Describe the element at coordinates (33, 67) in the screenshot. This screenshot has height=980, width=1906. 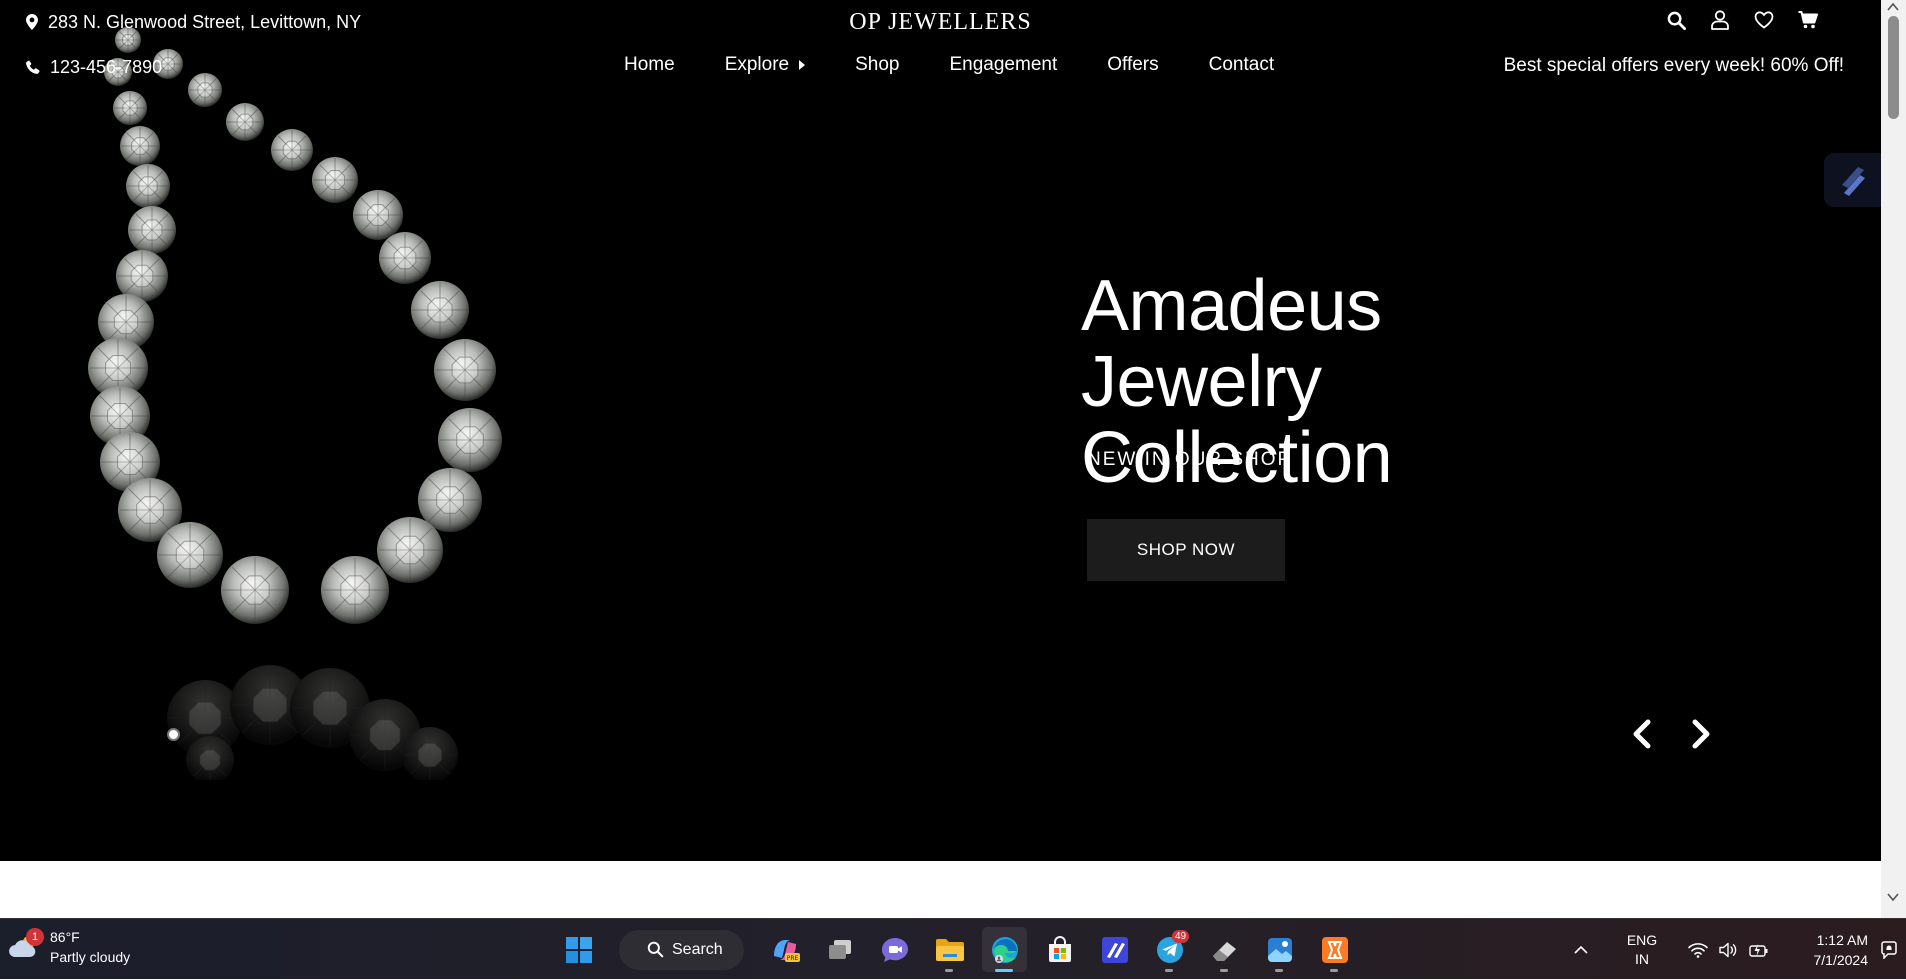
I see `phone-icon` at that location.